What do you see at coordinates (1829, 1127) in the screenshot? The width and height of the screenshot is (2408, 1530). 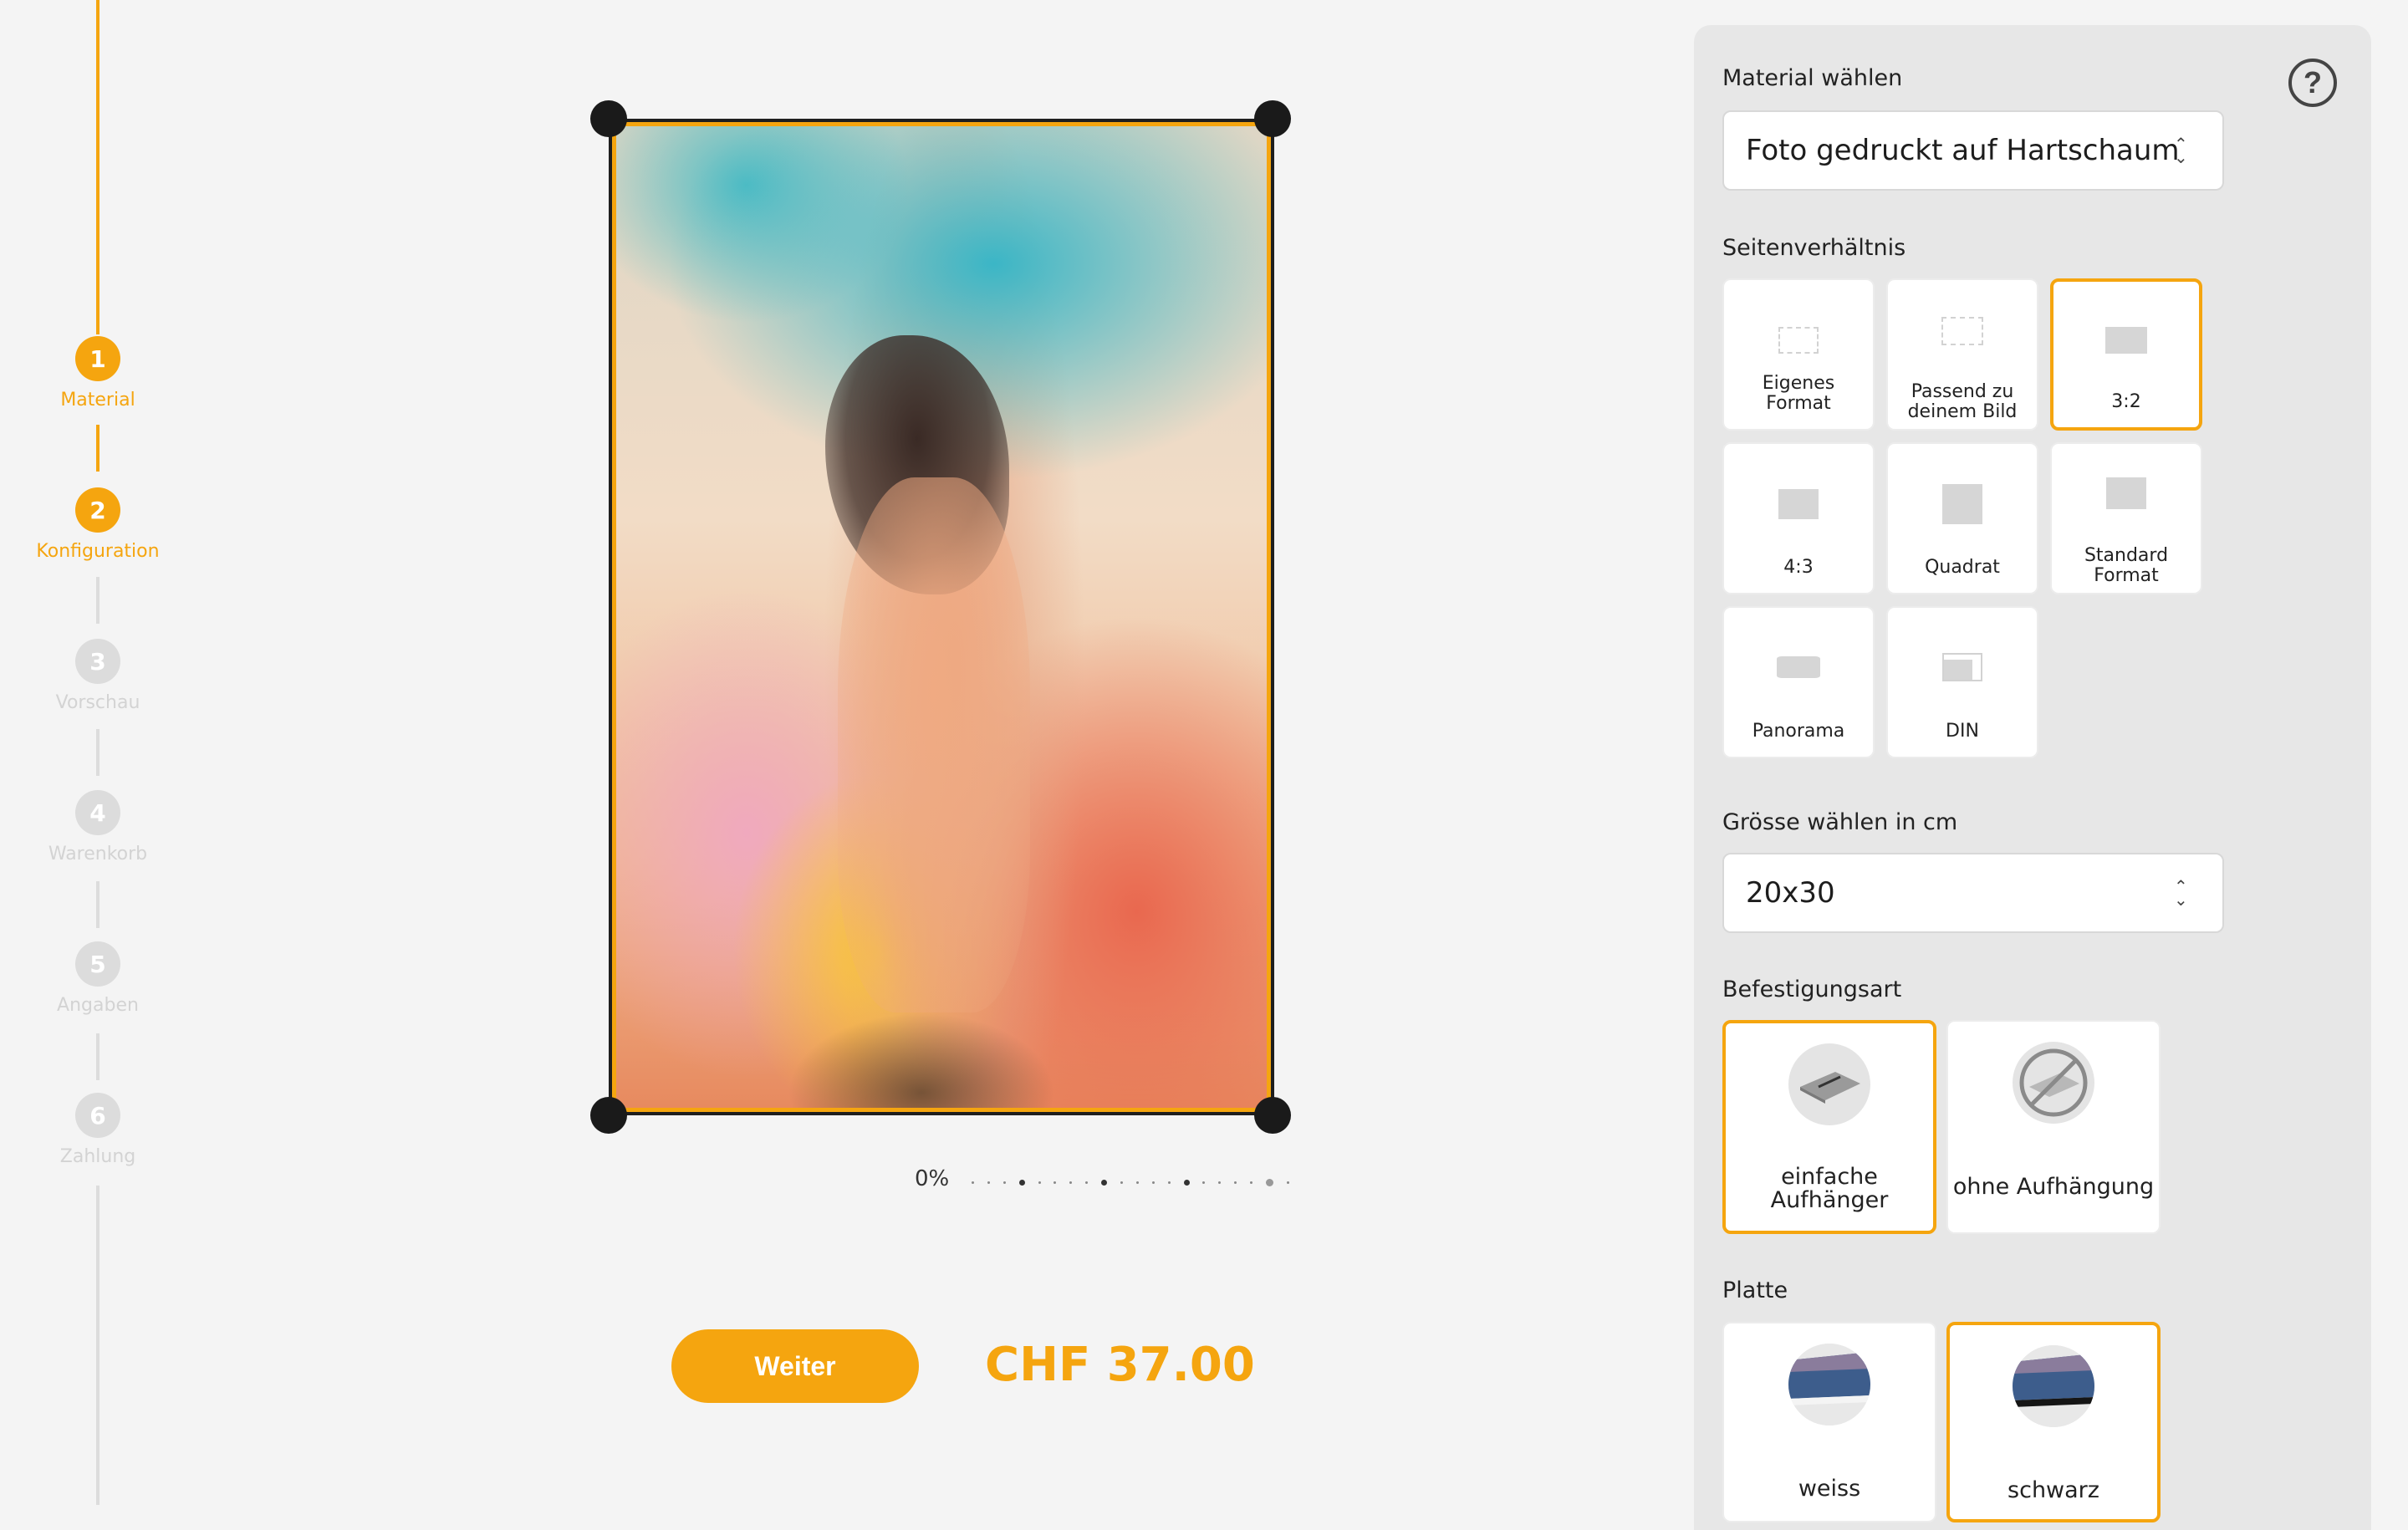 I see `mounting-option-hanger: einfache Aufhänger` at bounding box center [1829, 1127].